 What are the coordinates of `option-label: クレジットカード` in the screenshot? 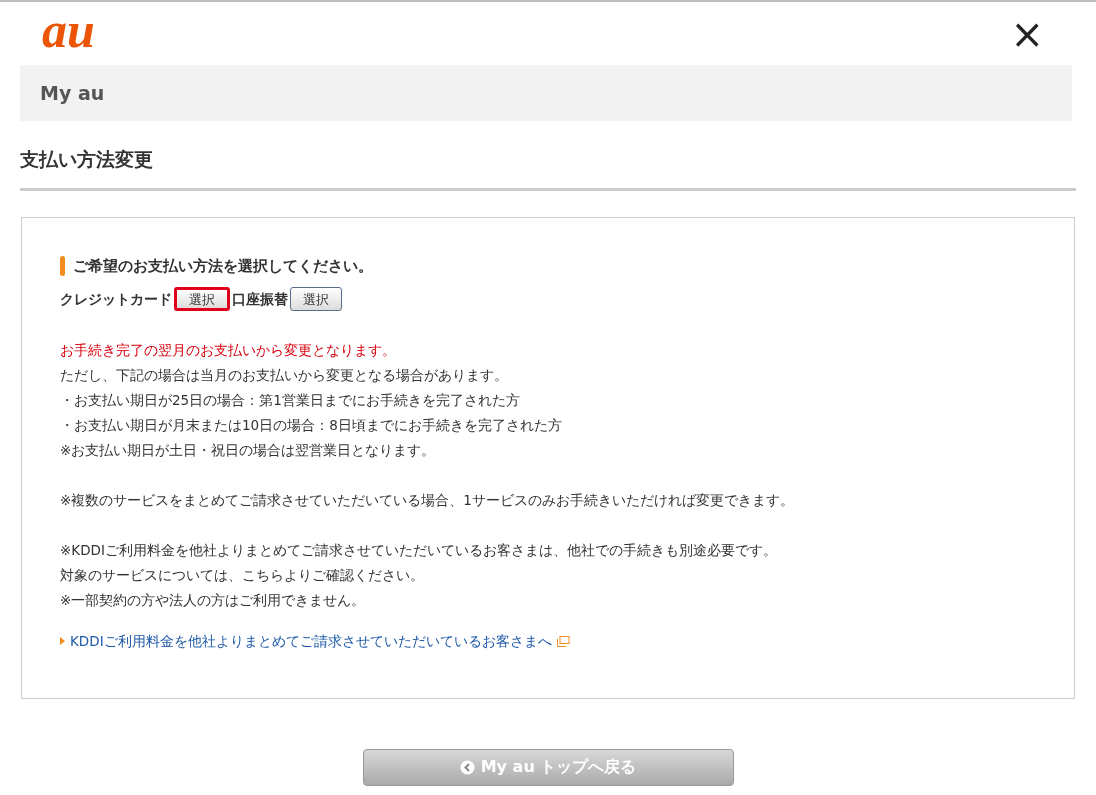 It's located at (116, 299).